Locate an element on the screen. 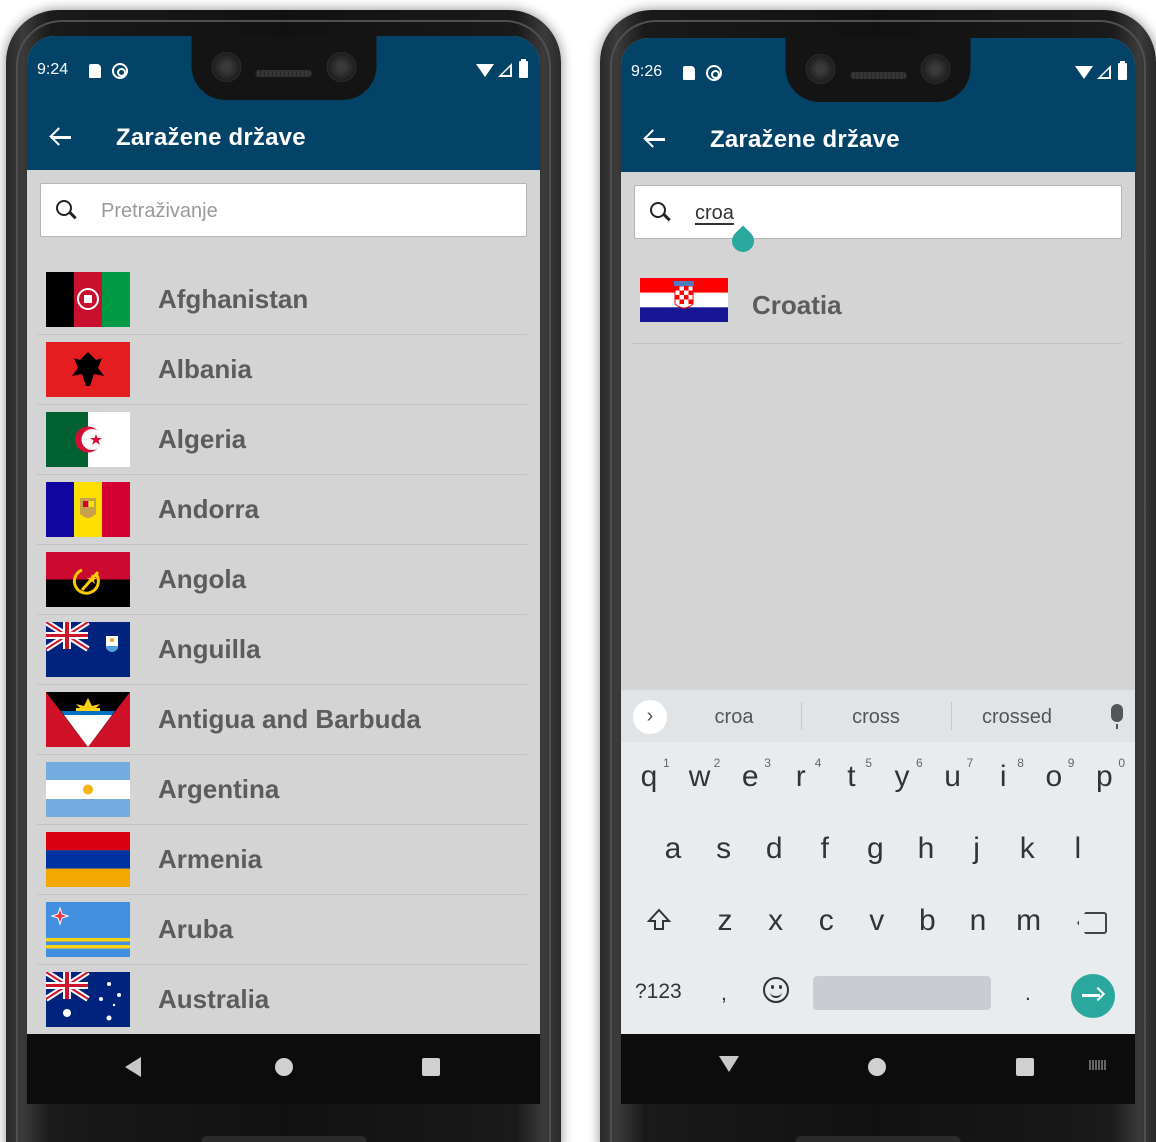 Image resolution: width=1156 pixels, height=1142 pixels. list-item: Argentina is located at coordinates (282, 790).